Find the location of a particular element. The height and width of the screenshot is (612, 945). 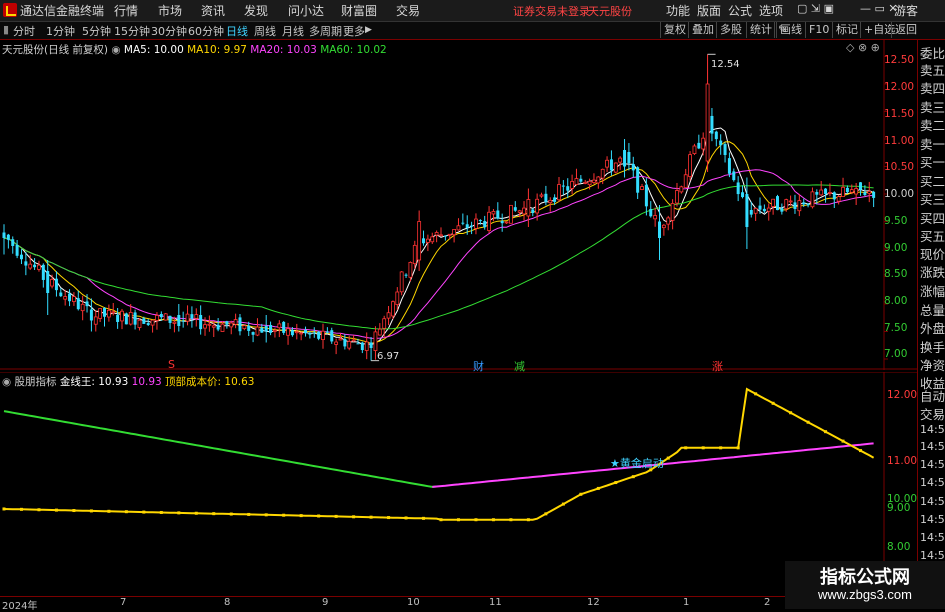

login-notice: 证券交易未登录 is located at coordinates (551, 11).